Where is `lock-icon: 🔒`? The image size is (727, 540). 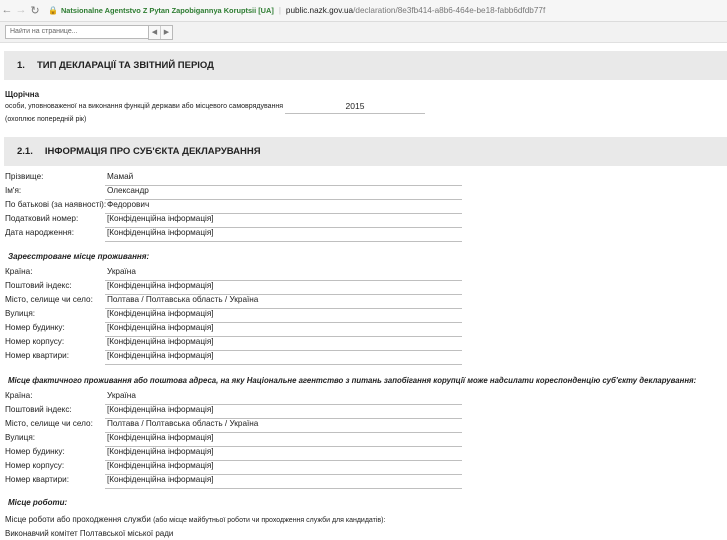 lock-icon: 🔒 is located at coordinates (53, 10).